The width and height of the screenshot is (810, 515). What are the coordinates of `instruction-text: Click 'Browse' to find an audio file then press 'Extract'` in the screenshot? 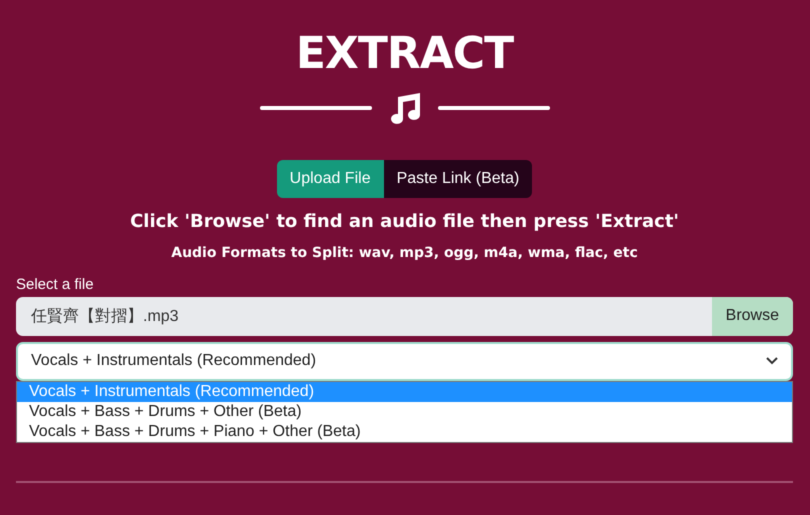 It's located at (404, 222).